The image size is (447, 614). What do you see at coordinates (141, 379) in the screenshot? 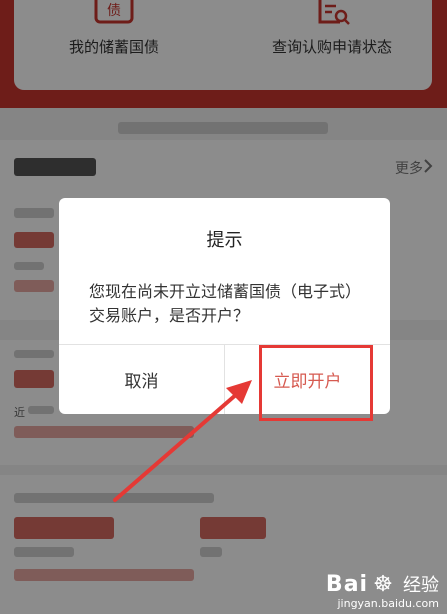
I see `cancel-button: 取消` at bounding box center [141, 379].